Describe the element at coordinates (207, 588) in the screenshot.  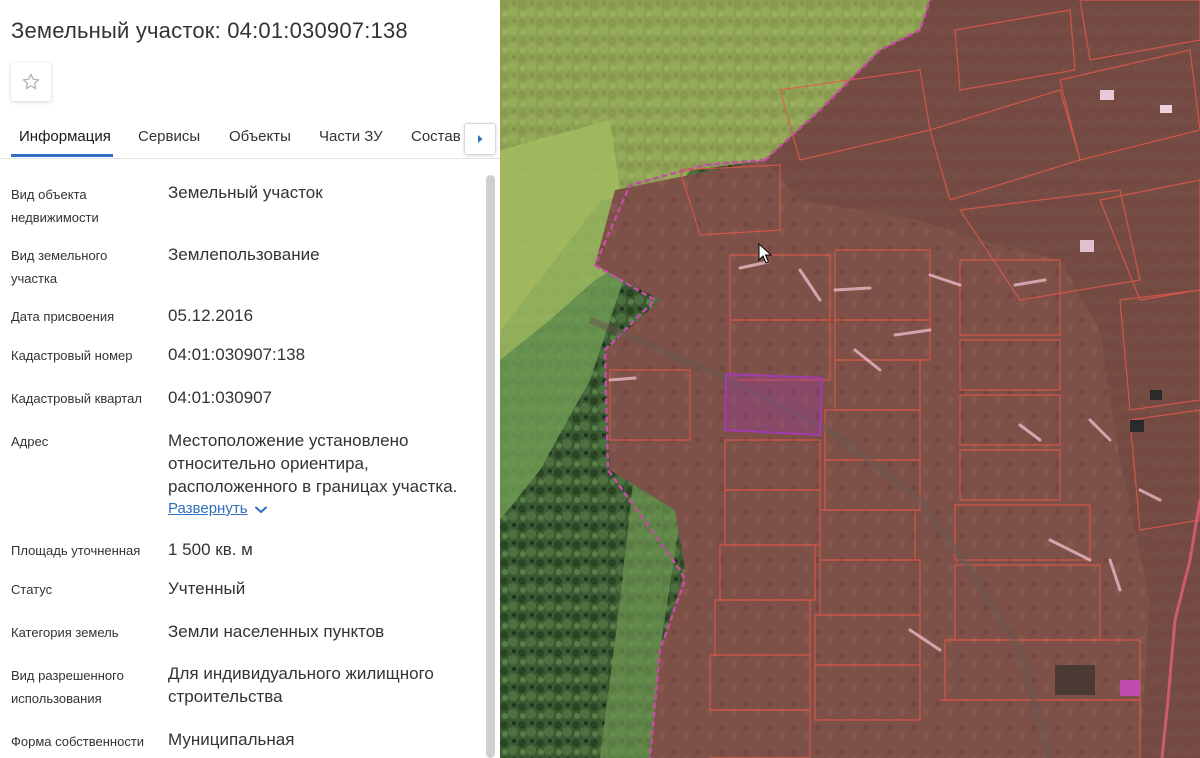
I see `status-value: Учтенный` at that location.